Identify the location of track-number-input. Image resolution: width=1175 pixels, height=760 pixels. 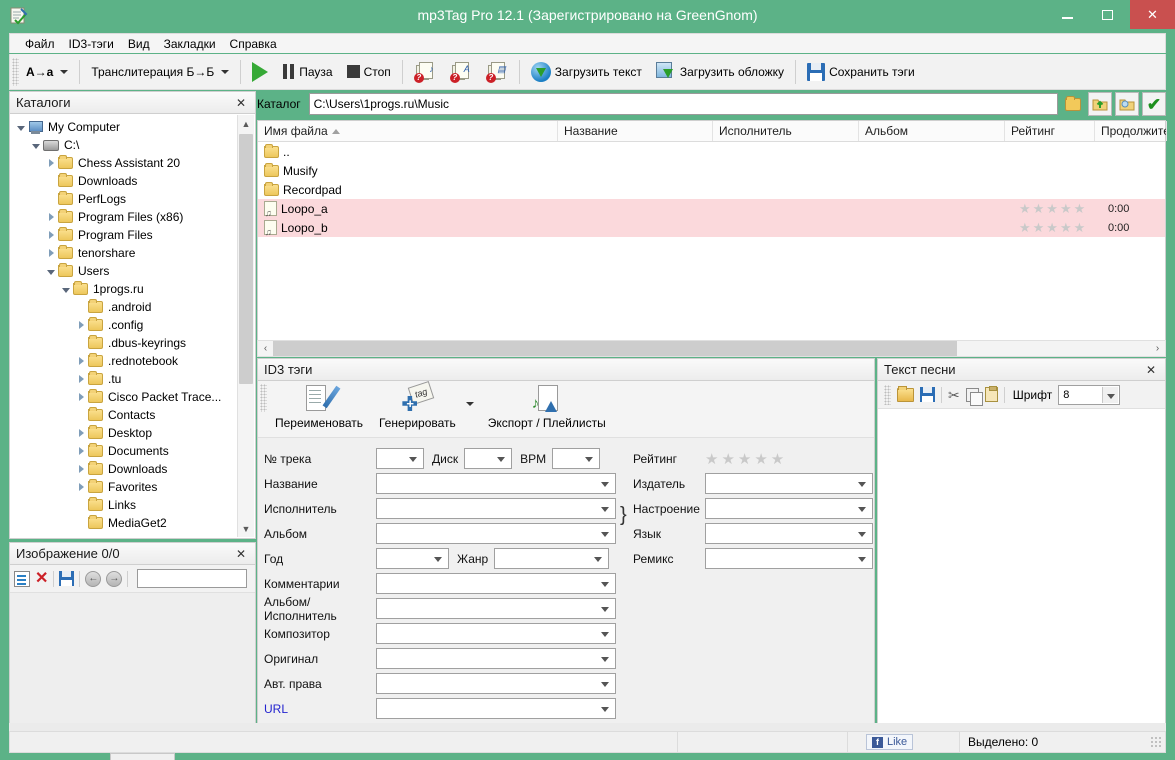
(400, 458).